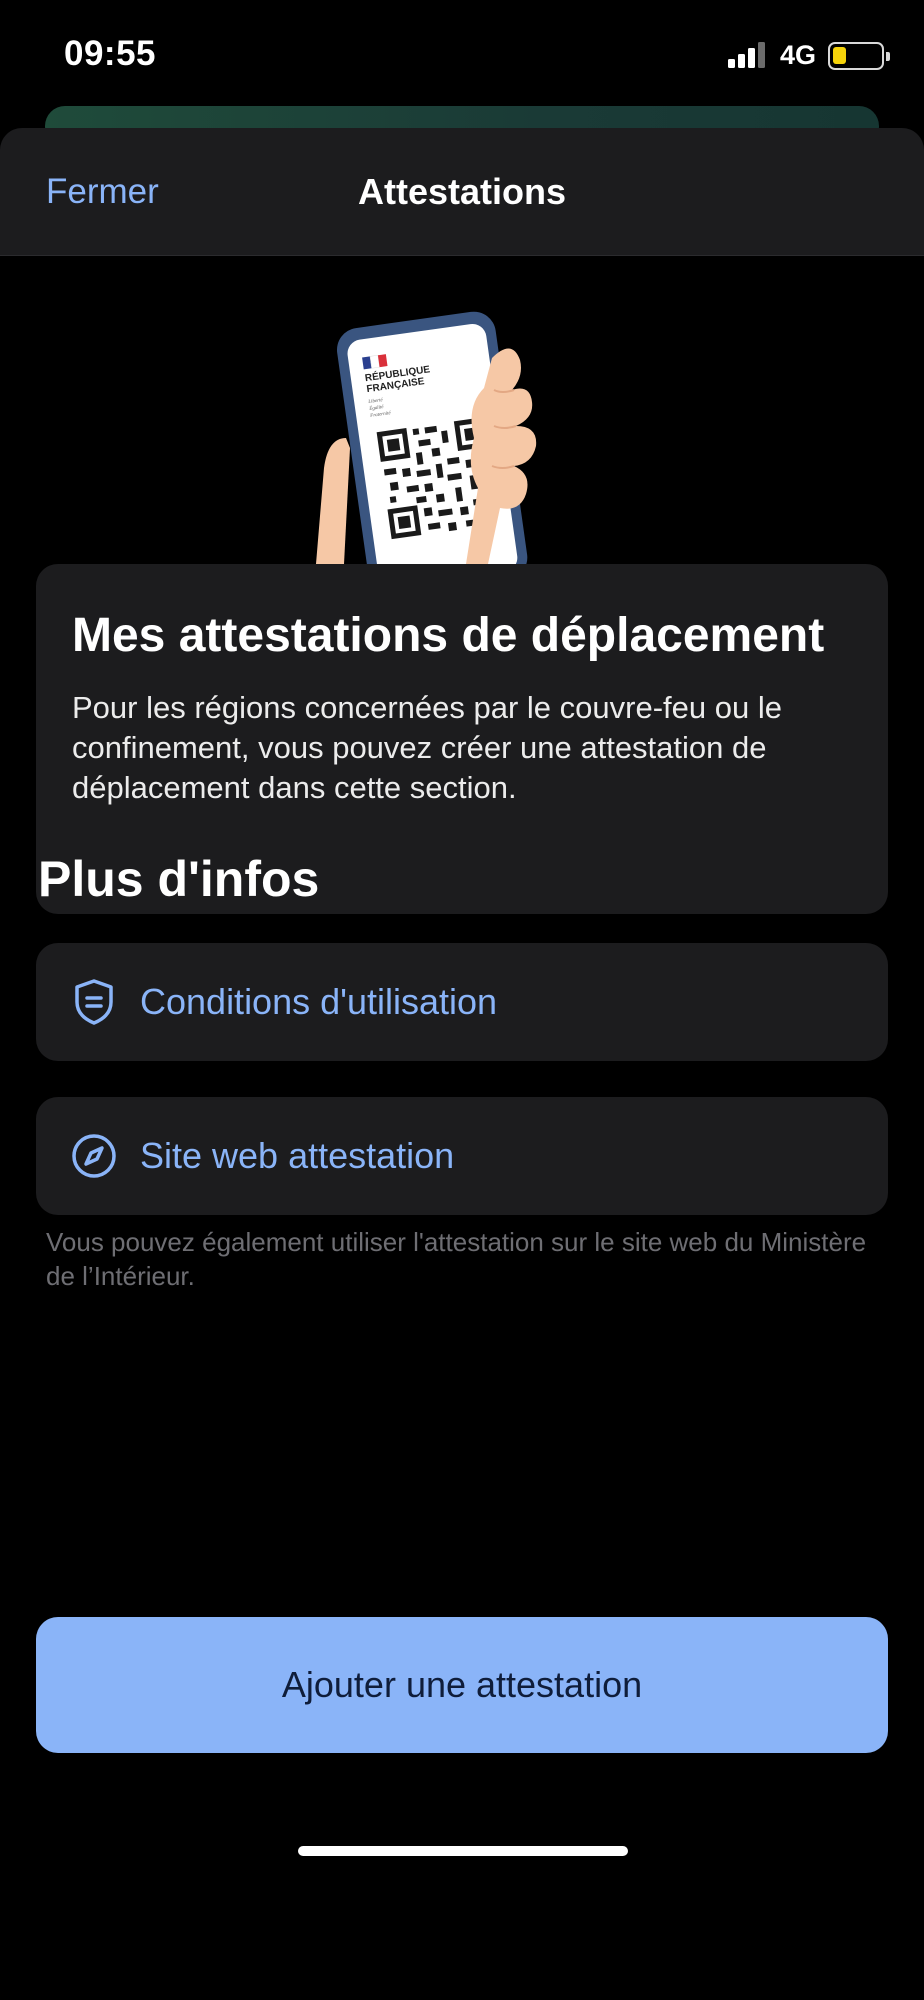  I want to click on status-time: 09:55, so click(110, 53).